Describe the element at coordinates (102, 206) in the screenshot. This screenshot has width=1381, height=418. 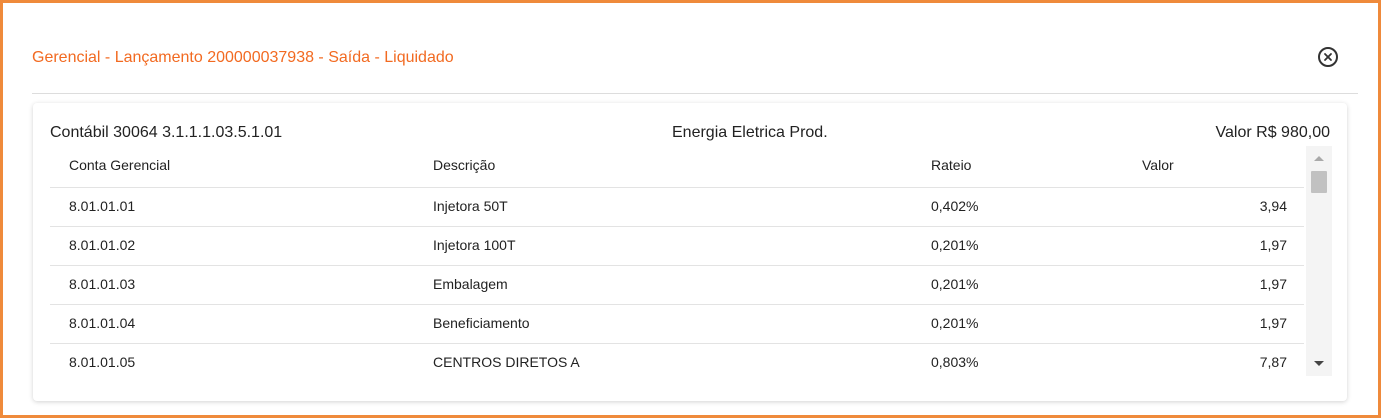
I see `cell-conta: 8.01.01.01` at that location.